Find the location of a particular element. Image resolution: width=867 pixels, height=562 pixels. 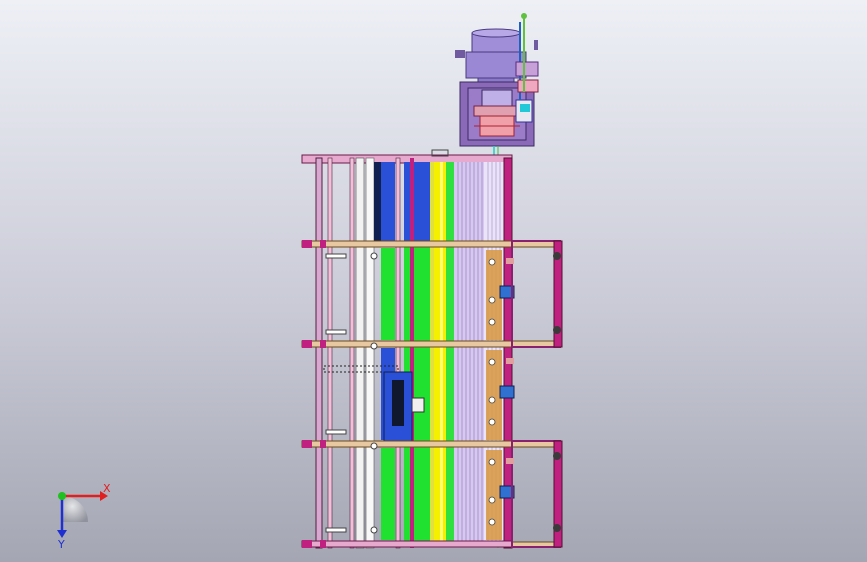

coordinate-triad: X Y is located at coordinates (84, 515).